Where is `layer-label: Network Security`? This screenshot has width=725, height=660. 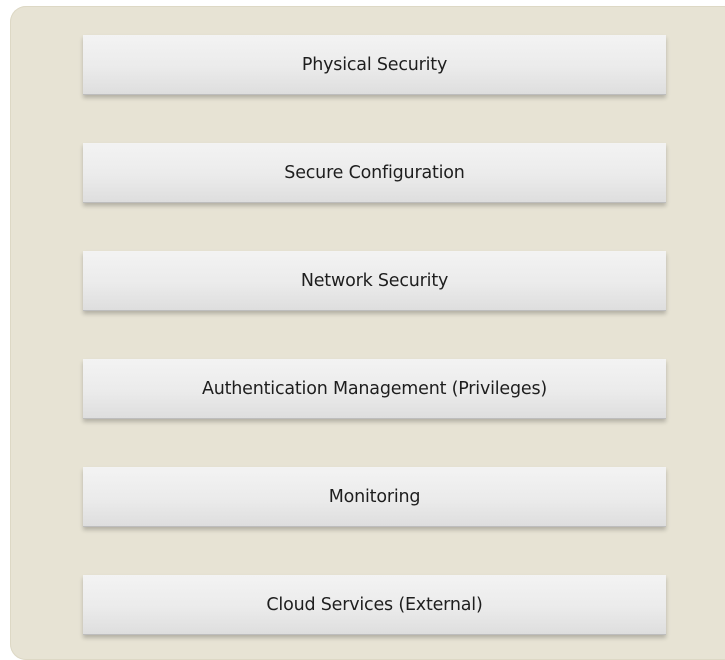 layer-label: Network Security is located at coordinates (374, 280).